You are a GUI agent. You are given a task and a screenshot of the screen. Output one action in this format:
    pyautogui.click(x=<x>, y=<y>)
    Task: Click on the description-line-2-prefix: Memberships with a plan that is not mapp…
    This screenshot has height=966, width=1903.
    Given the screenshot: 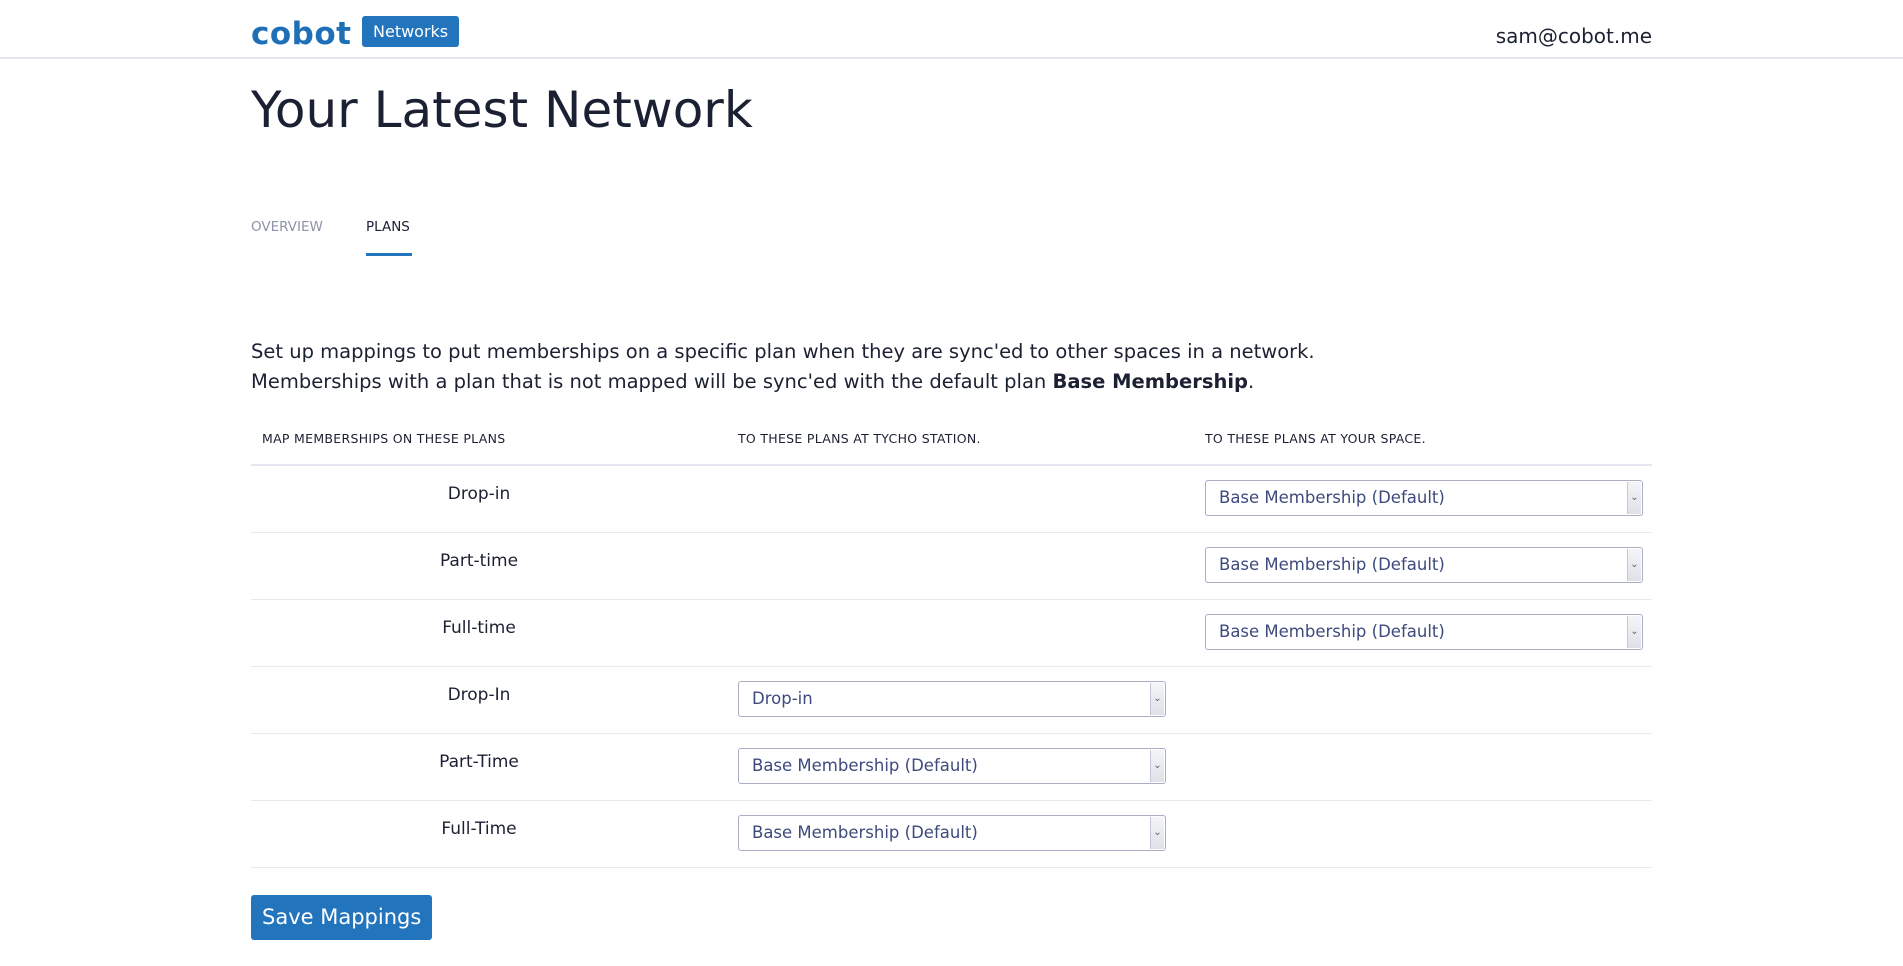 What is the action you would take?
    pyautogui.click(x=652, y=381)
    